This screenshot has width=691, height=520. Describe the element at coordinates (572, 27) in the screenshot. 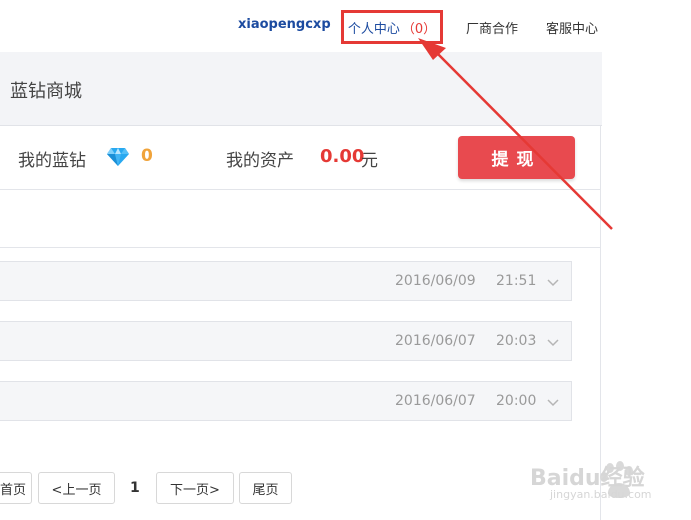

I see `customer-service-link: 客服中心` at that location.